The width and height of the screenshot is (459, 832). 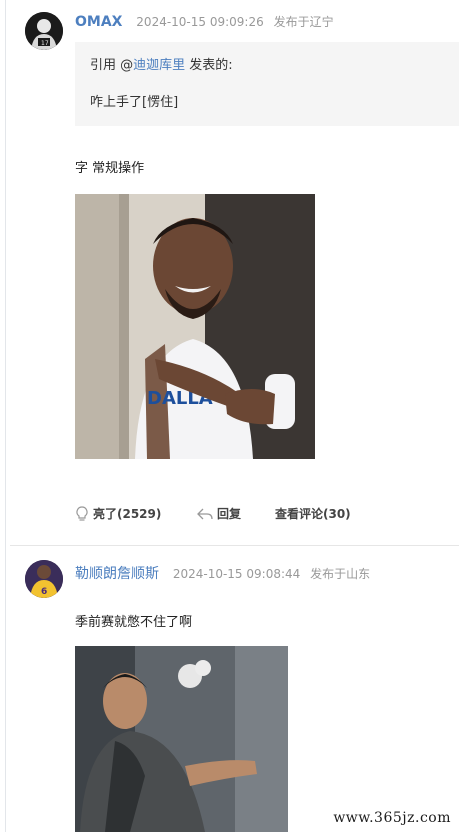 I want to click on lightbulb-icon, so click(x=82, y=513).